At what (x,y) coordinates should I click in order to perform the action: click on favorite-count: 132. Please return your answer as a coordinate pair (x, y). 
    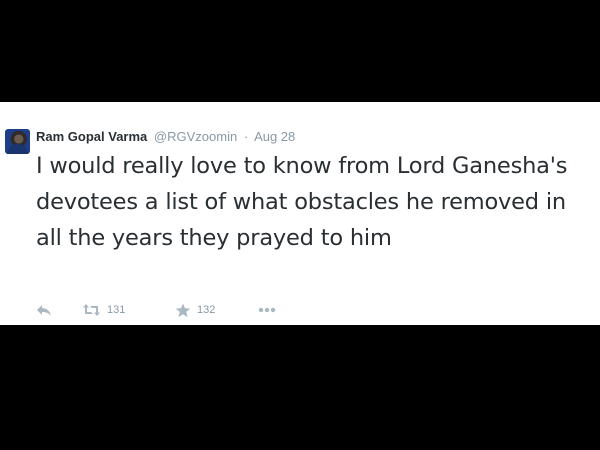
    Looking at the image, I should click on (206, 310).